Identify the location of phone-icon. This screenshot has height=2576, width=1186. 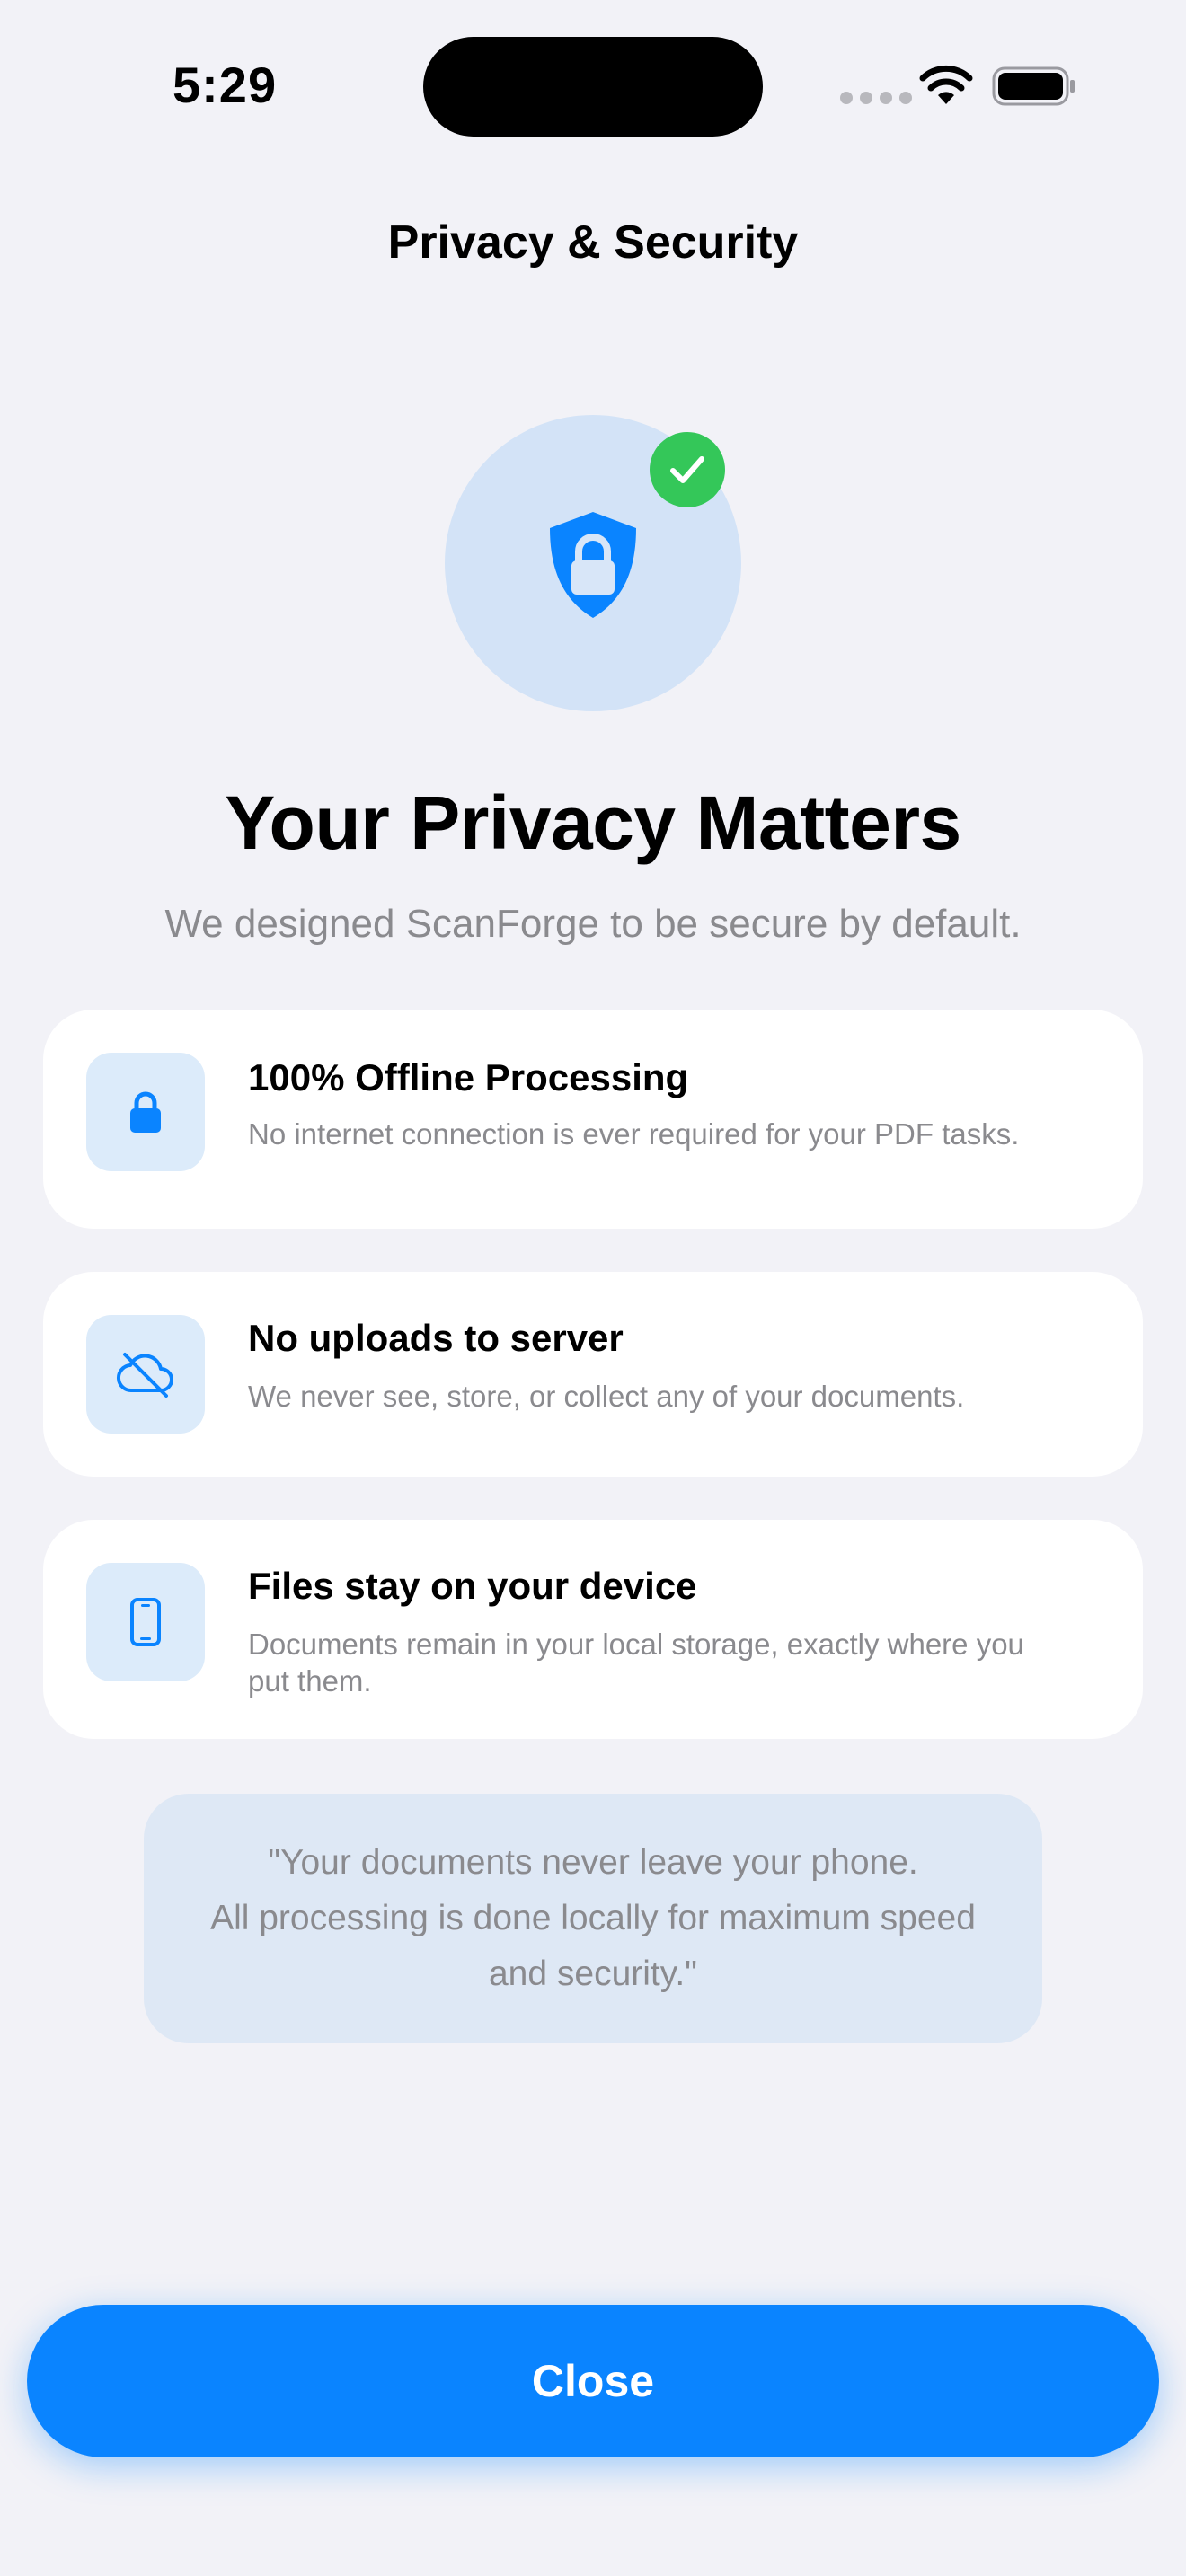
(145, 1622).